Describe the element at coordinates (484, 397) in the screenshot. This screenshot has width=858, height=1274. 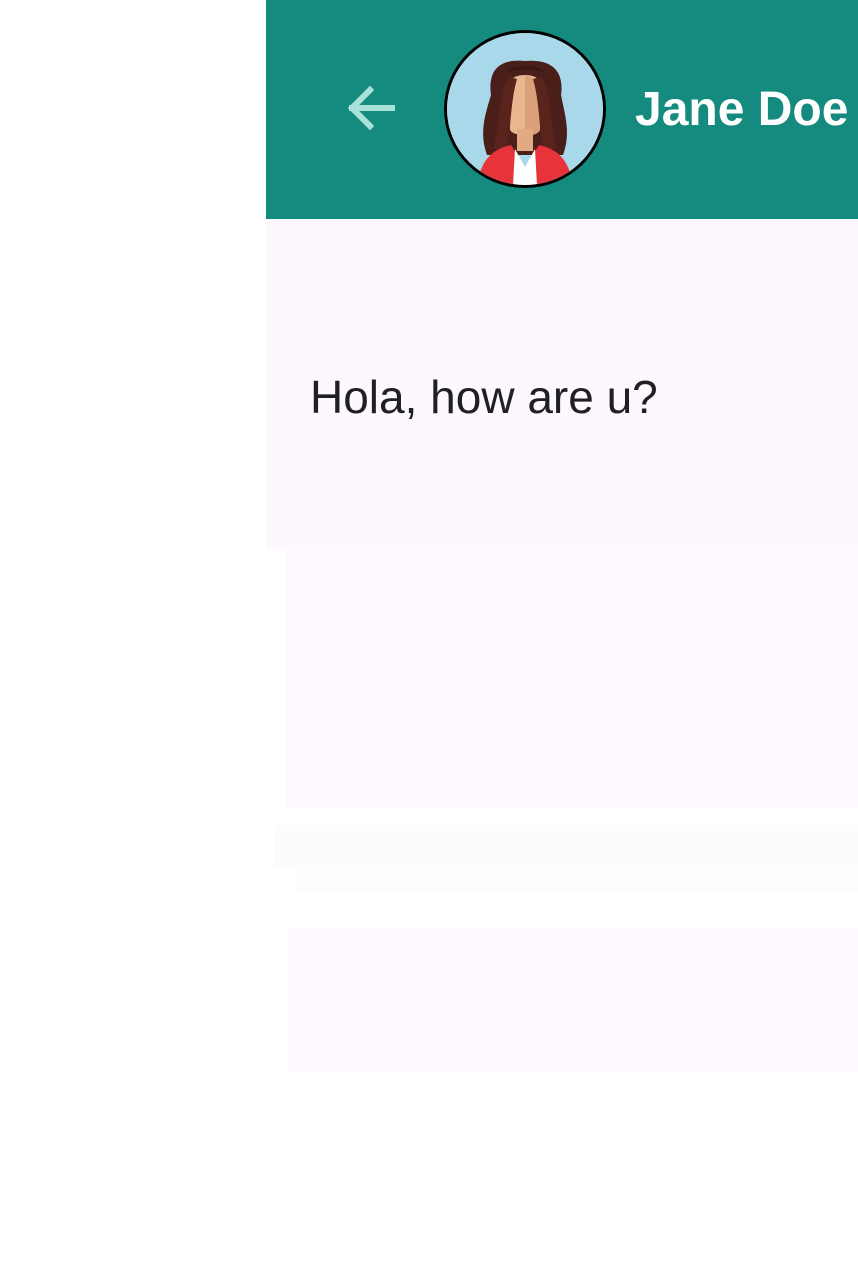
I see `message-text: Hola, how are u?` at that location.